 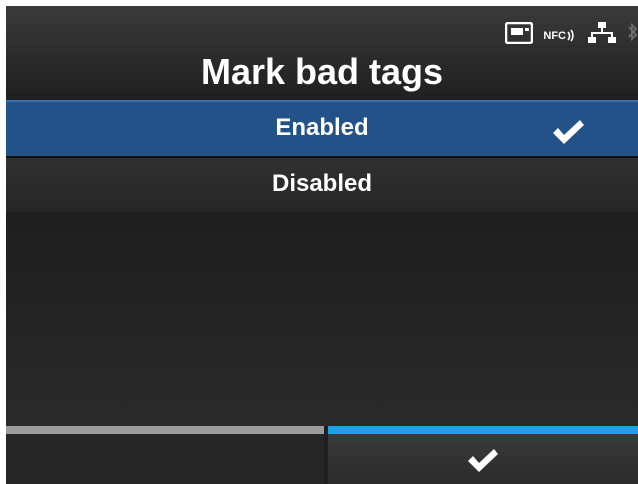 I want to click on option-label: Disabled, so click(x=322, y=183).